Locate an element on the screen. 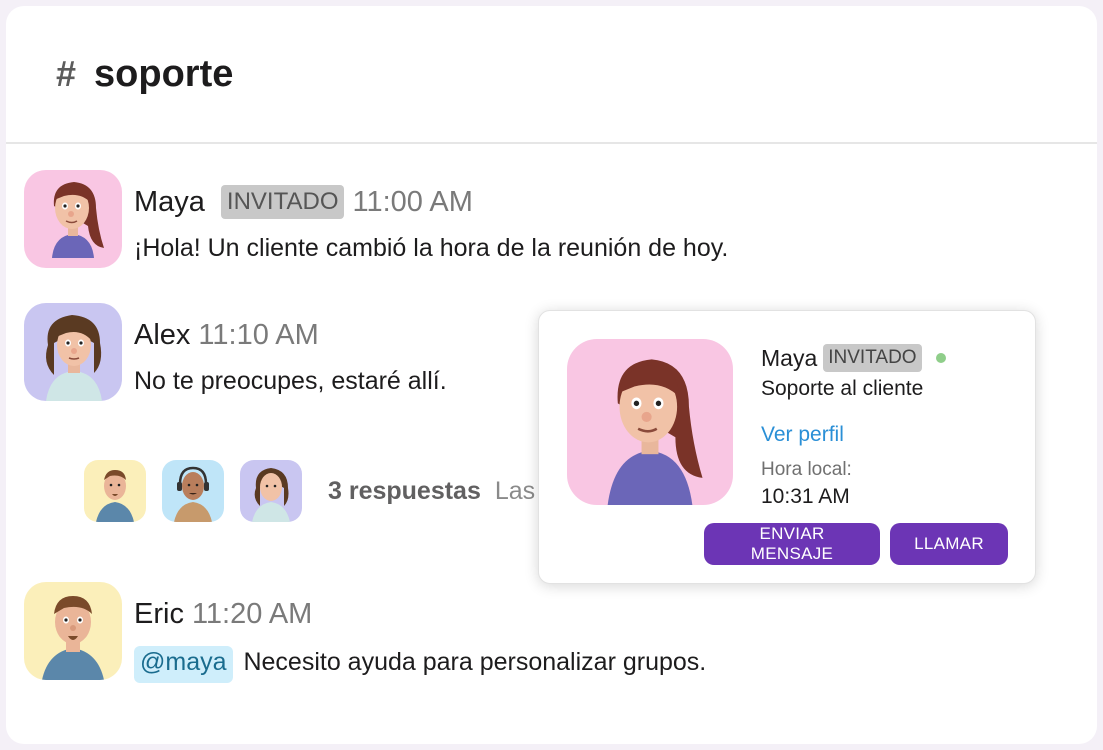 The image size is (1103, 750). local-time-label: Hora local: is located at coordinates (806, 469).